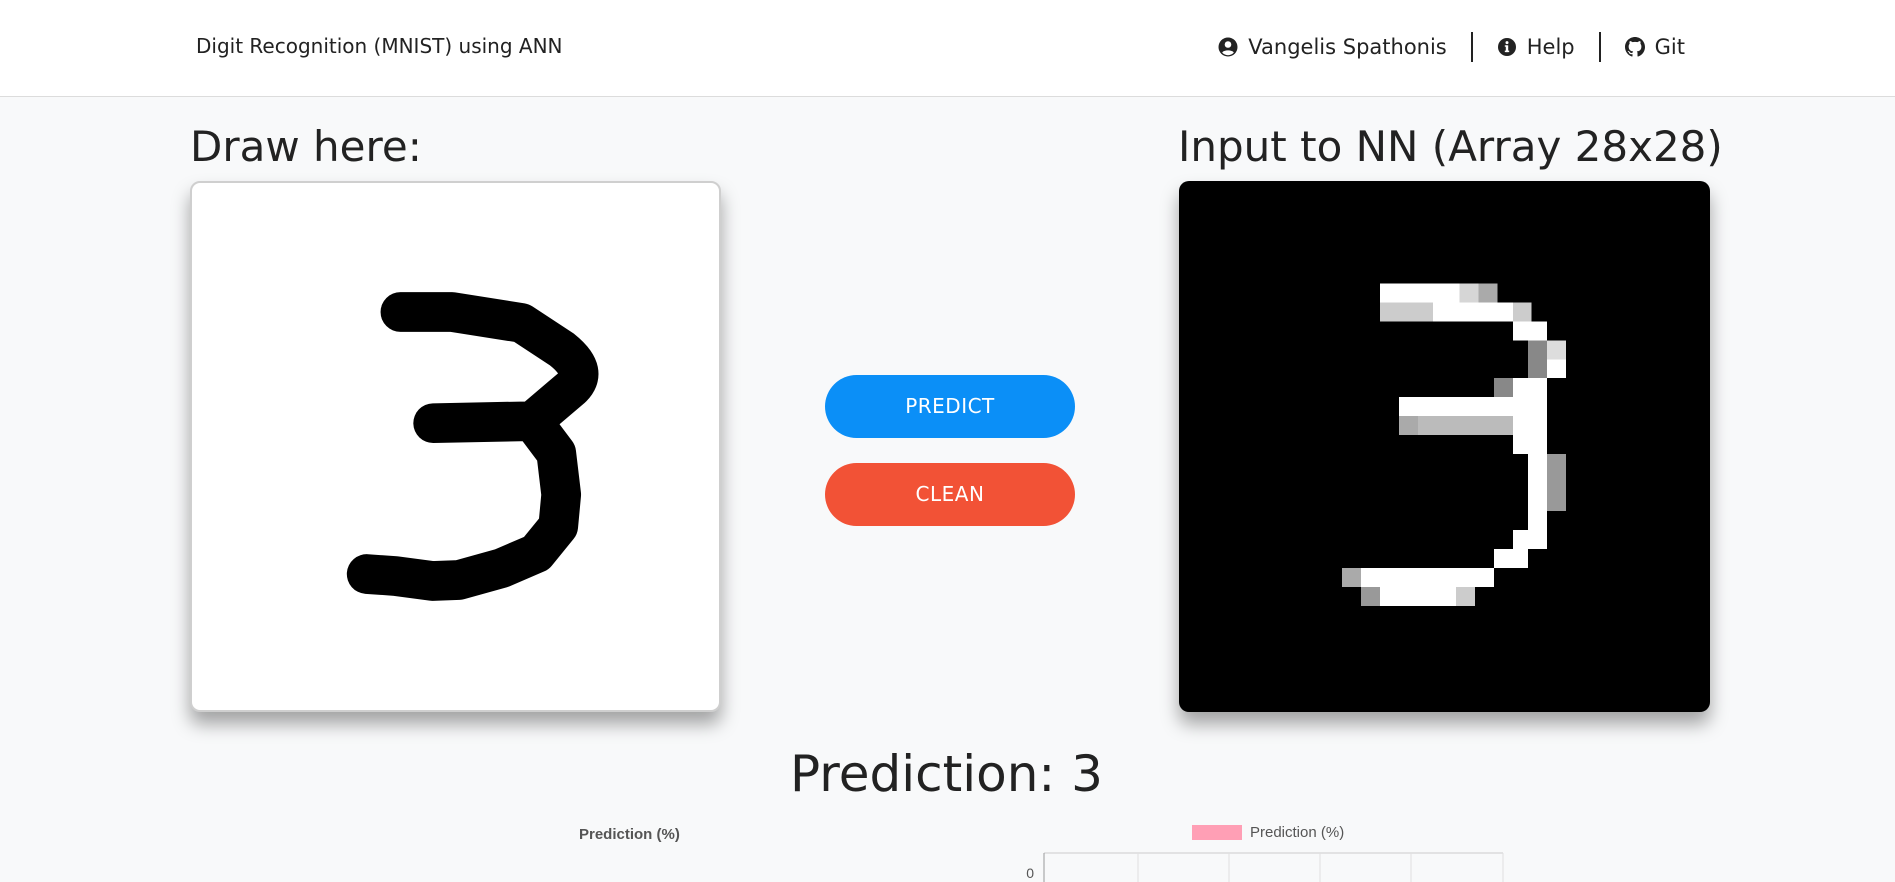 The width and height of the screenshot is (1895, 882). Describe the element at coordinates (379, 46) in the screenshot. I see `app-brand: Digit Recognition (MNIST) using ANN` at that location.